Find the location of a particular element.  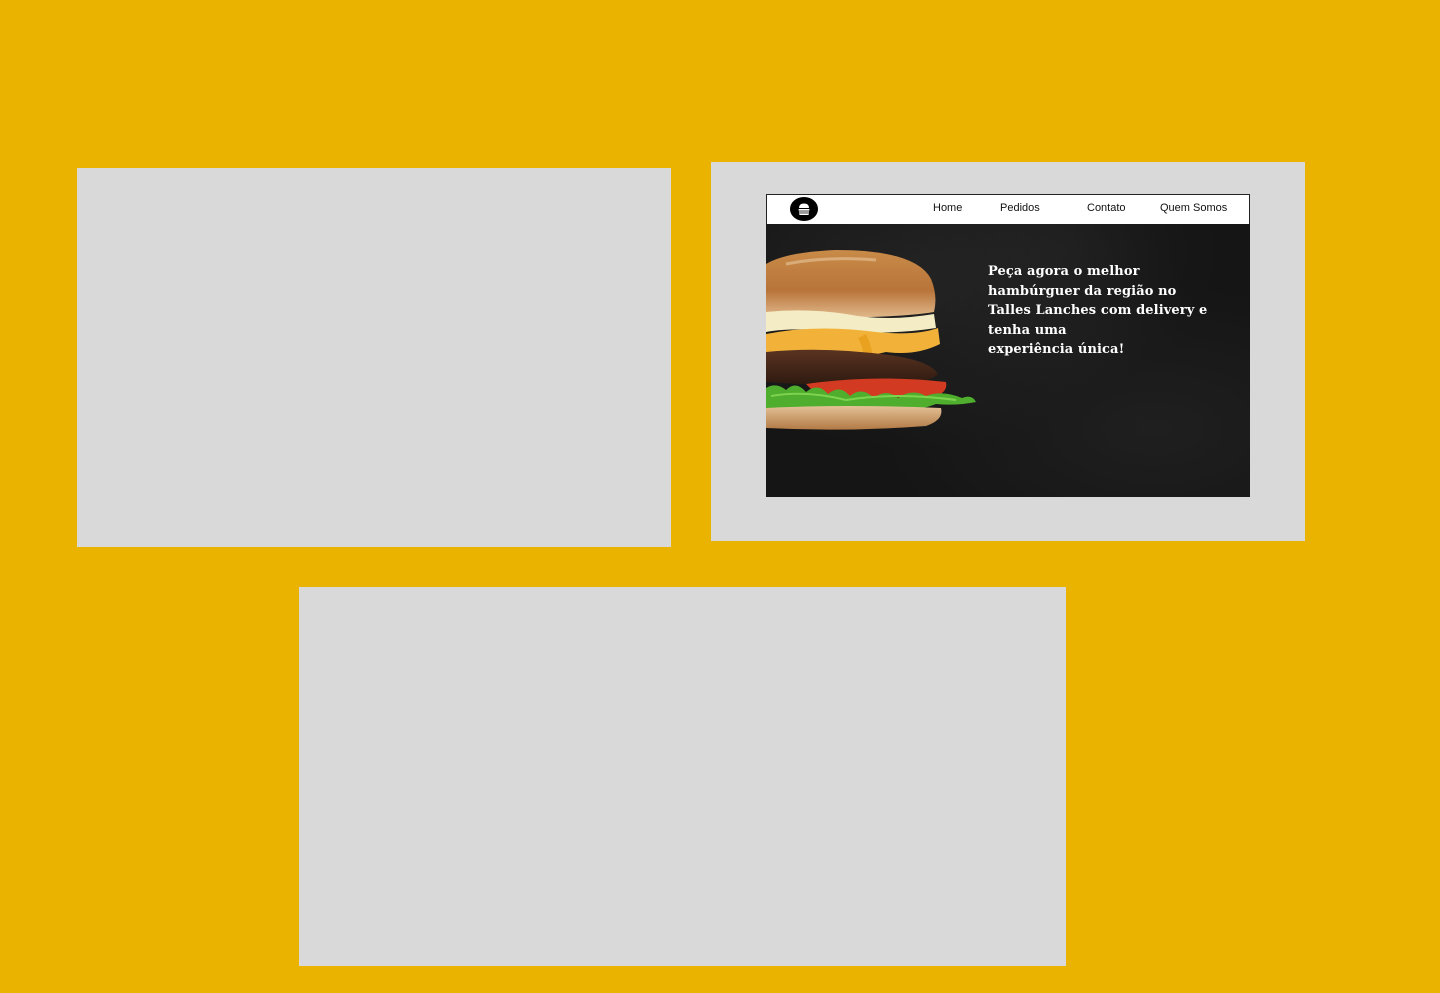

navbar: Home Pedidos Contato Quem Somos is located at coordinates (1008, 209).